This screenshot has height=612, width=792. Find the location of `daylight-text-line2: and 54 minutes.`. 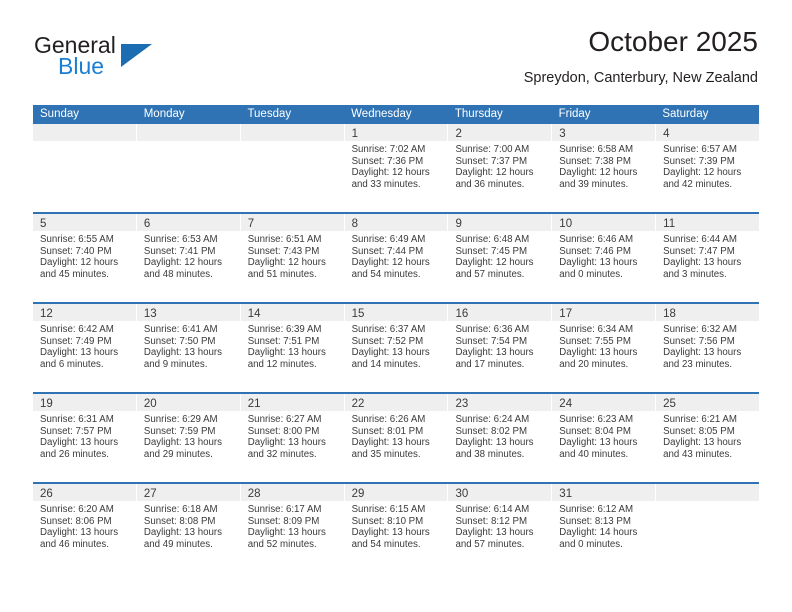

daylight-text-line2: and 54 minutes. is located at coordinates (386, 544).